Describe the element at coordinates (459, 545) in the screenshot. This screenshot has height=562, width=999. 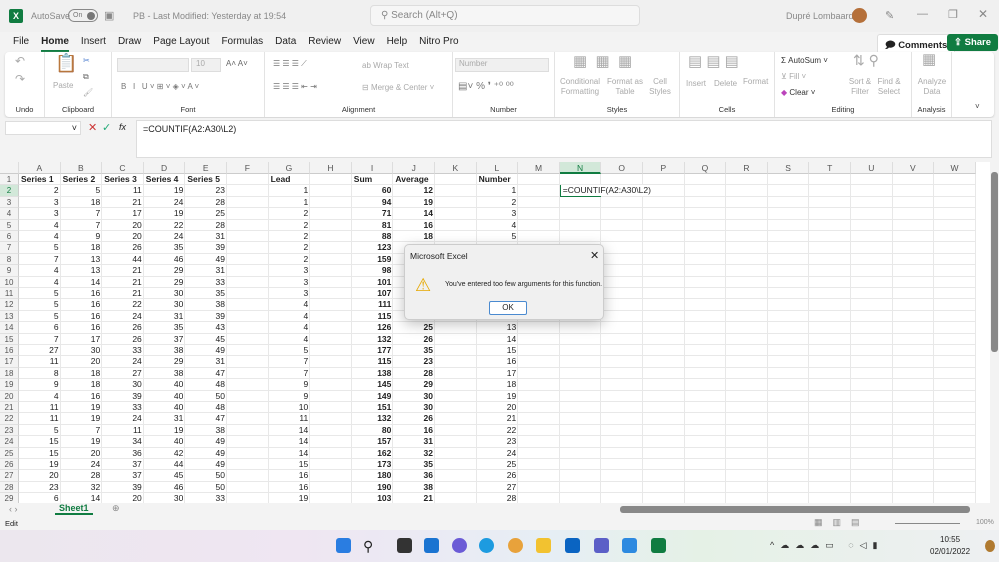
I see `chat-icon` at that location.